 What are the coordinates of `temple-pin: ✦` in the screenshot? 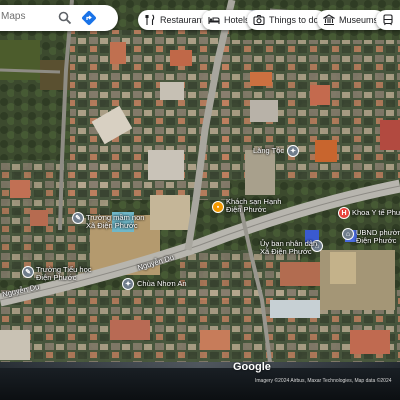 It's located at (293, 151).